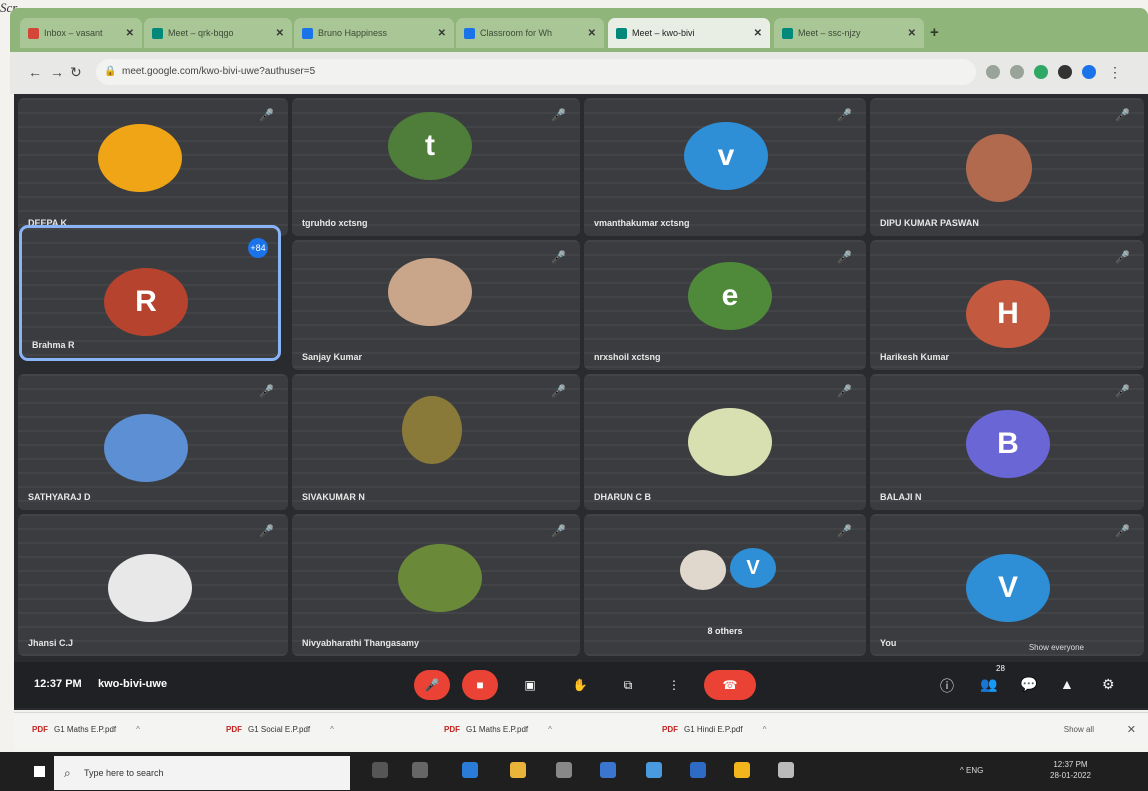 The height and width of the screenshot is (791, 1148). I want to click on new-tab-button: +, so click(934, 32).